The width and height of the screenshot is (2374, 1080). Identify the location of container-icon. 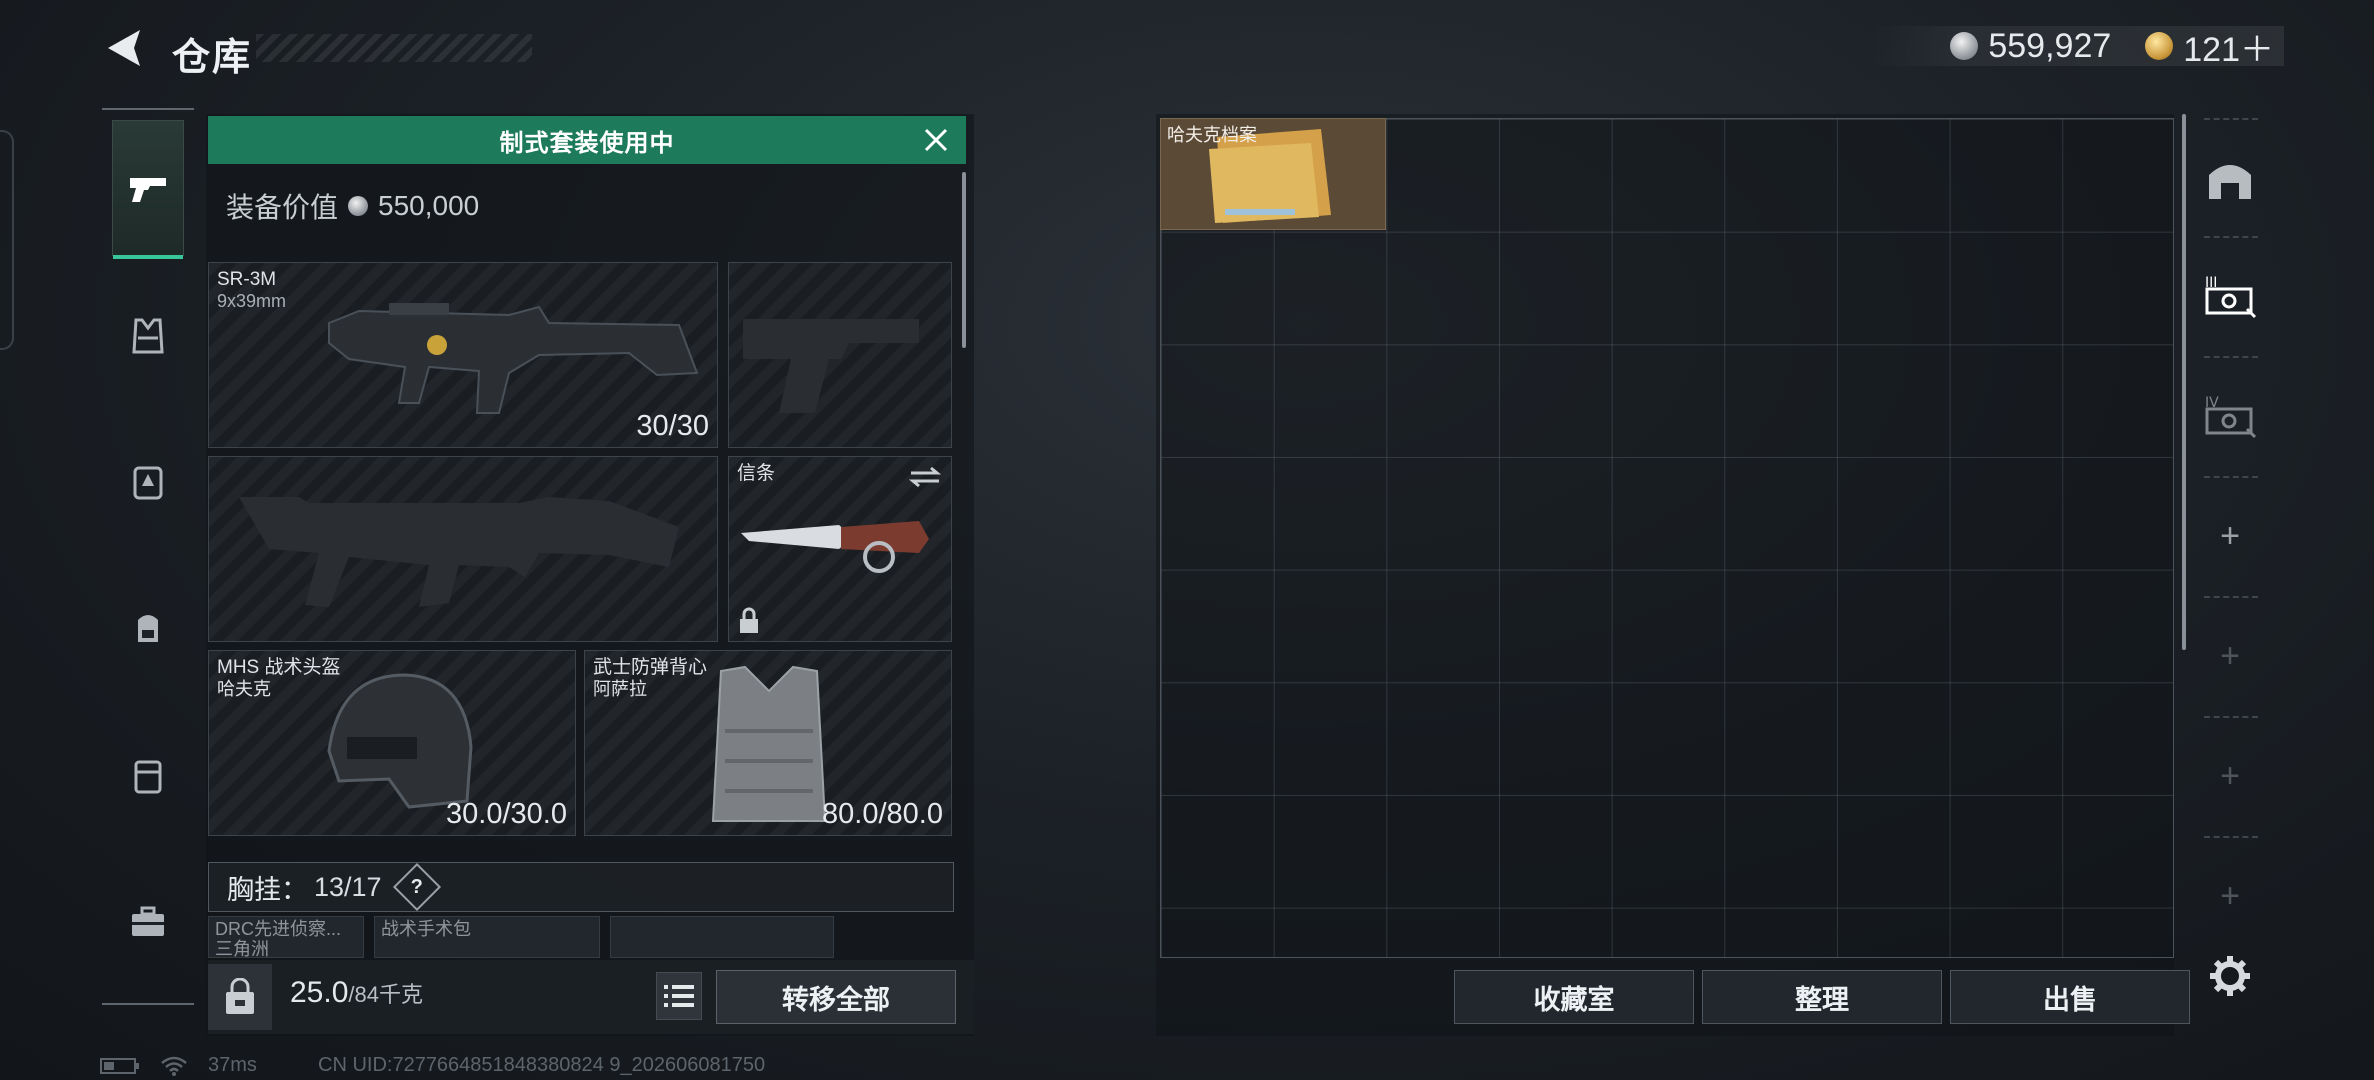
(148, 777).